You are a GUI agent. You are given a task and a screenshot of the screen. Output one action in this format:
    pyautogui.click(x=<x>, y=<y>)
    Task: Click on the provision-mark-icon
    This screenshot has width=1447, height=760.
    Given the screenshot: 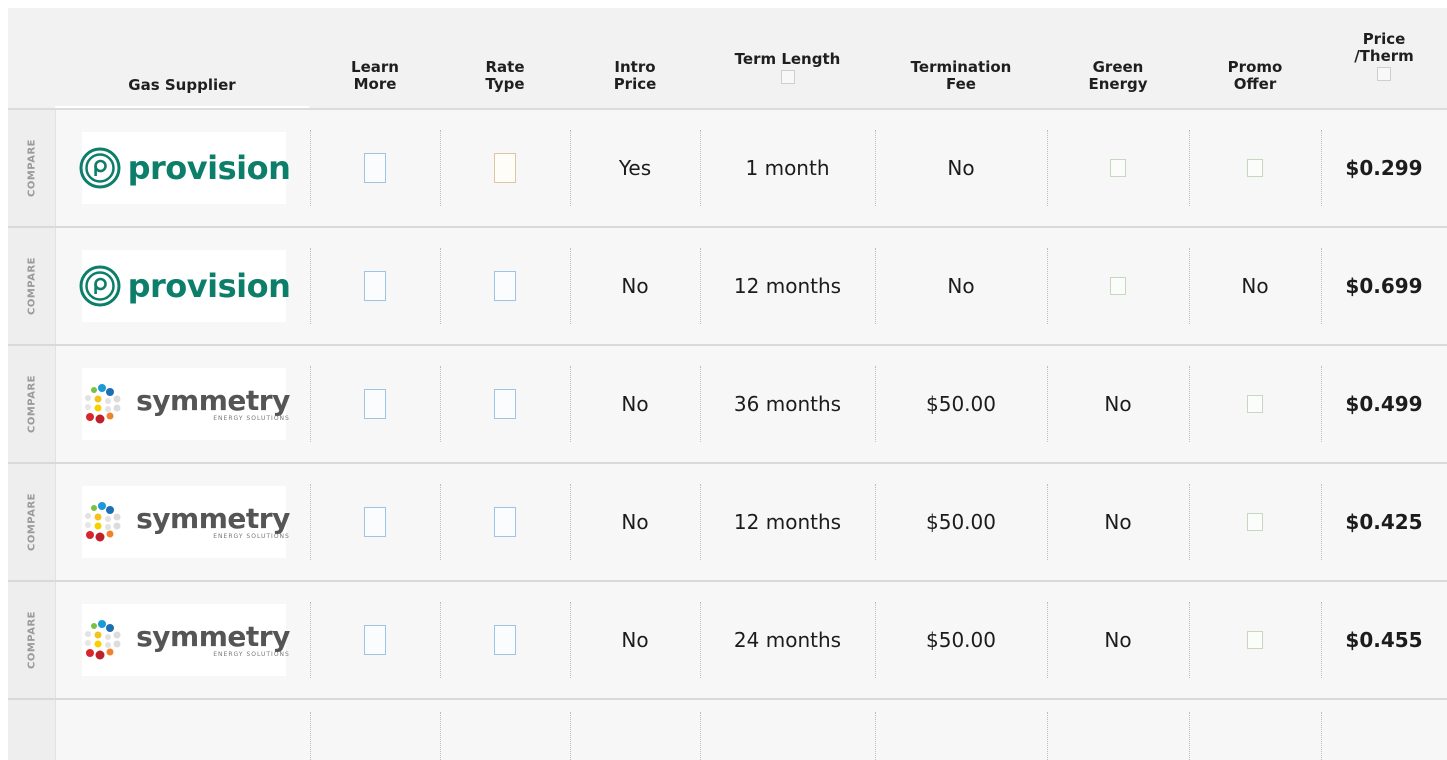 What is the action you would take?
    pyautogui.click(x=100, y=168)
    